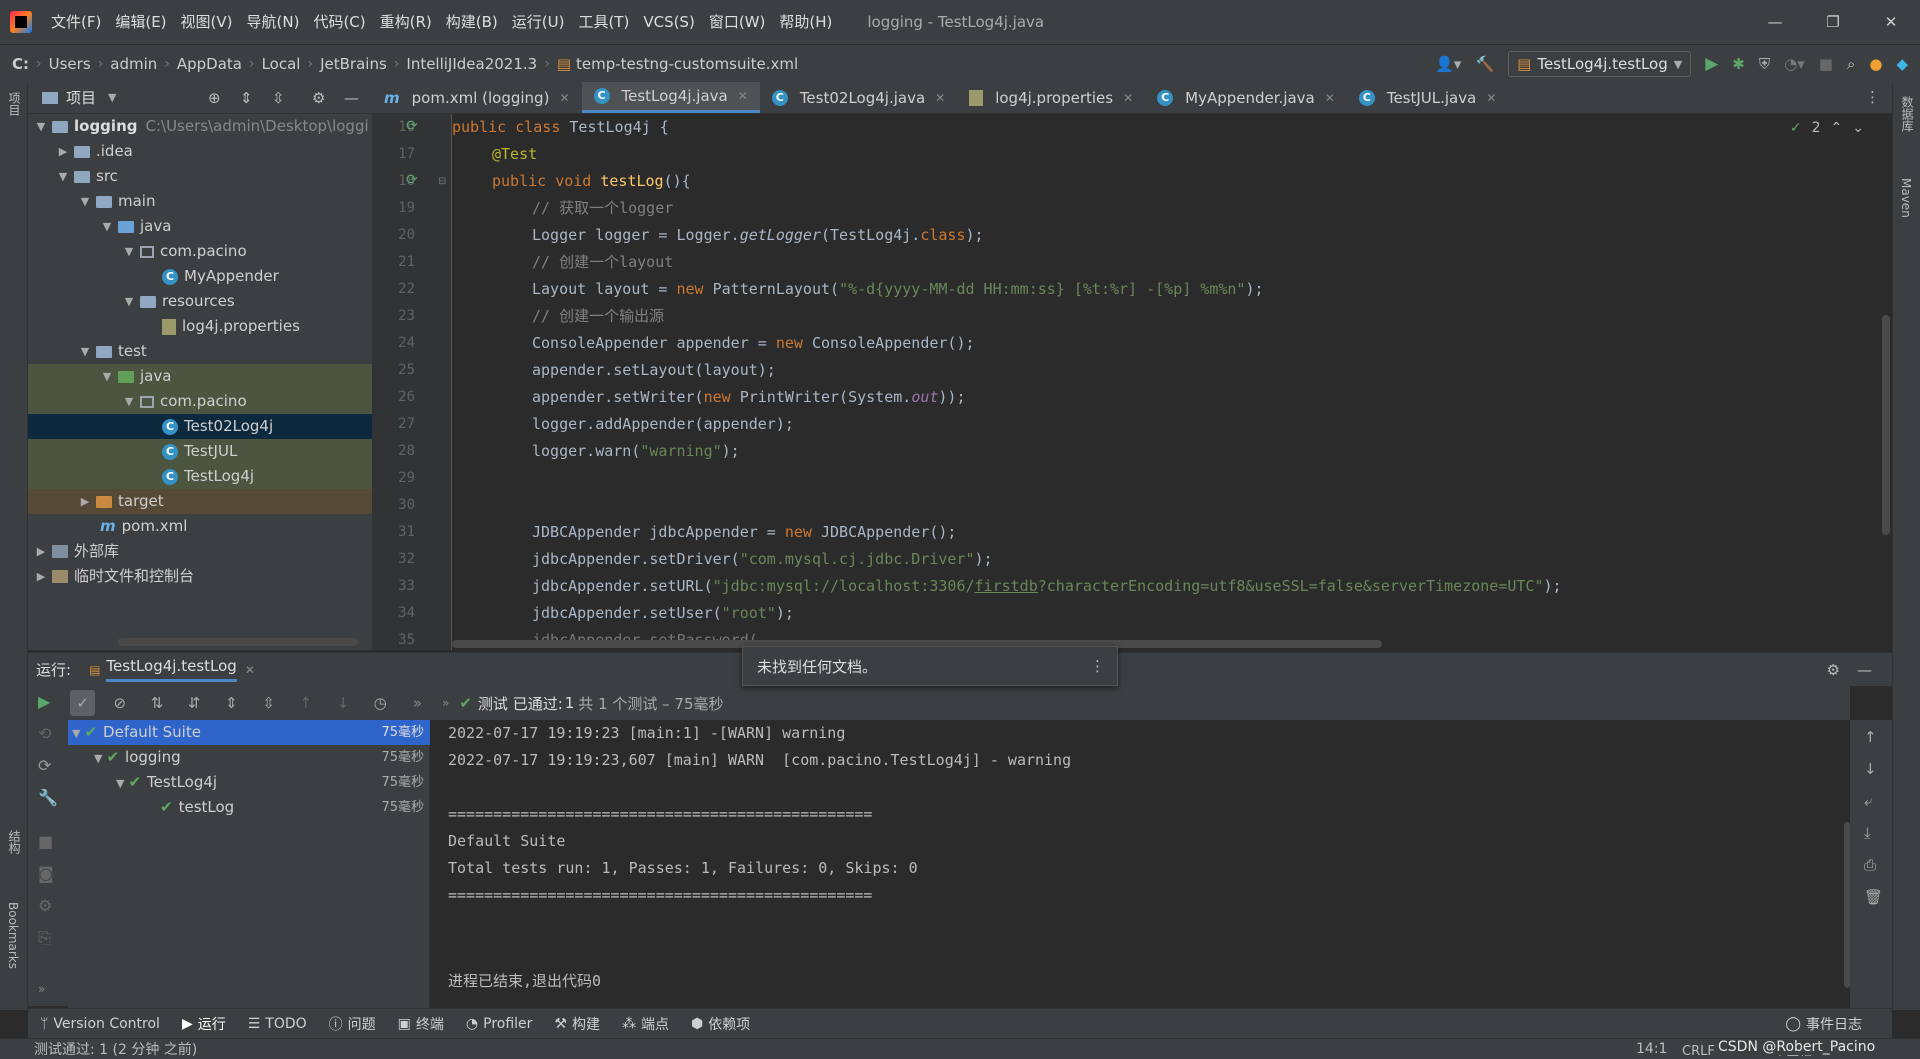 The height and width of the screenshot is (1059, 1920). Describe the element at coordinates (83, 703) in the screenshot. I see `show-passed-icon: ✓` at that location.